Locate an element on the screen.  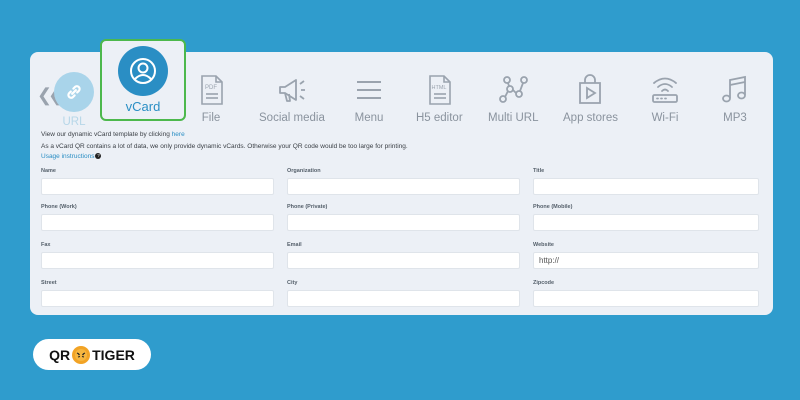
usage-line: Usage instructions? is located at coordinates (224, 157).